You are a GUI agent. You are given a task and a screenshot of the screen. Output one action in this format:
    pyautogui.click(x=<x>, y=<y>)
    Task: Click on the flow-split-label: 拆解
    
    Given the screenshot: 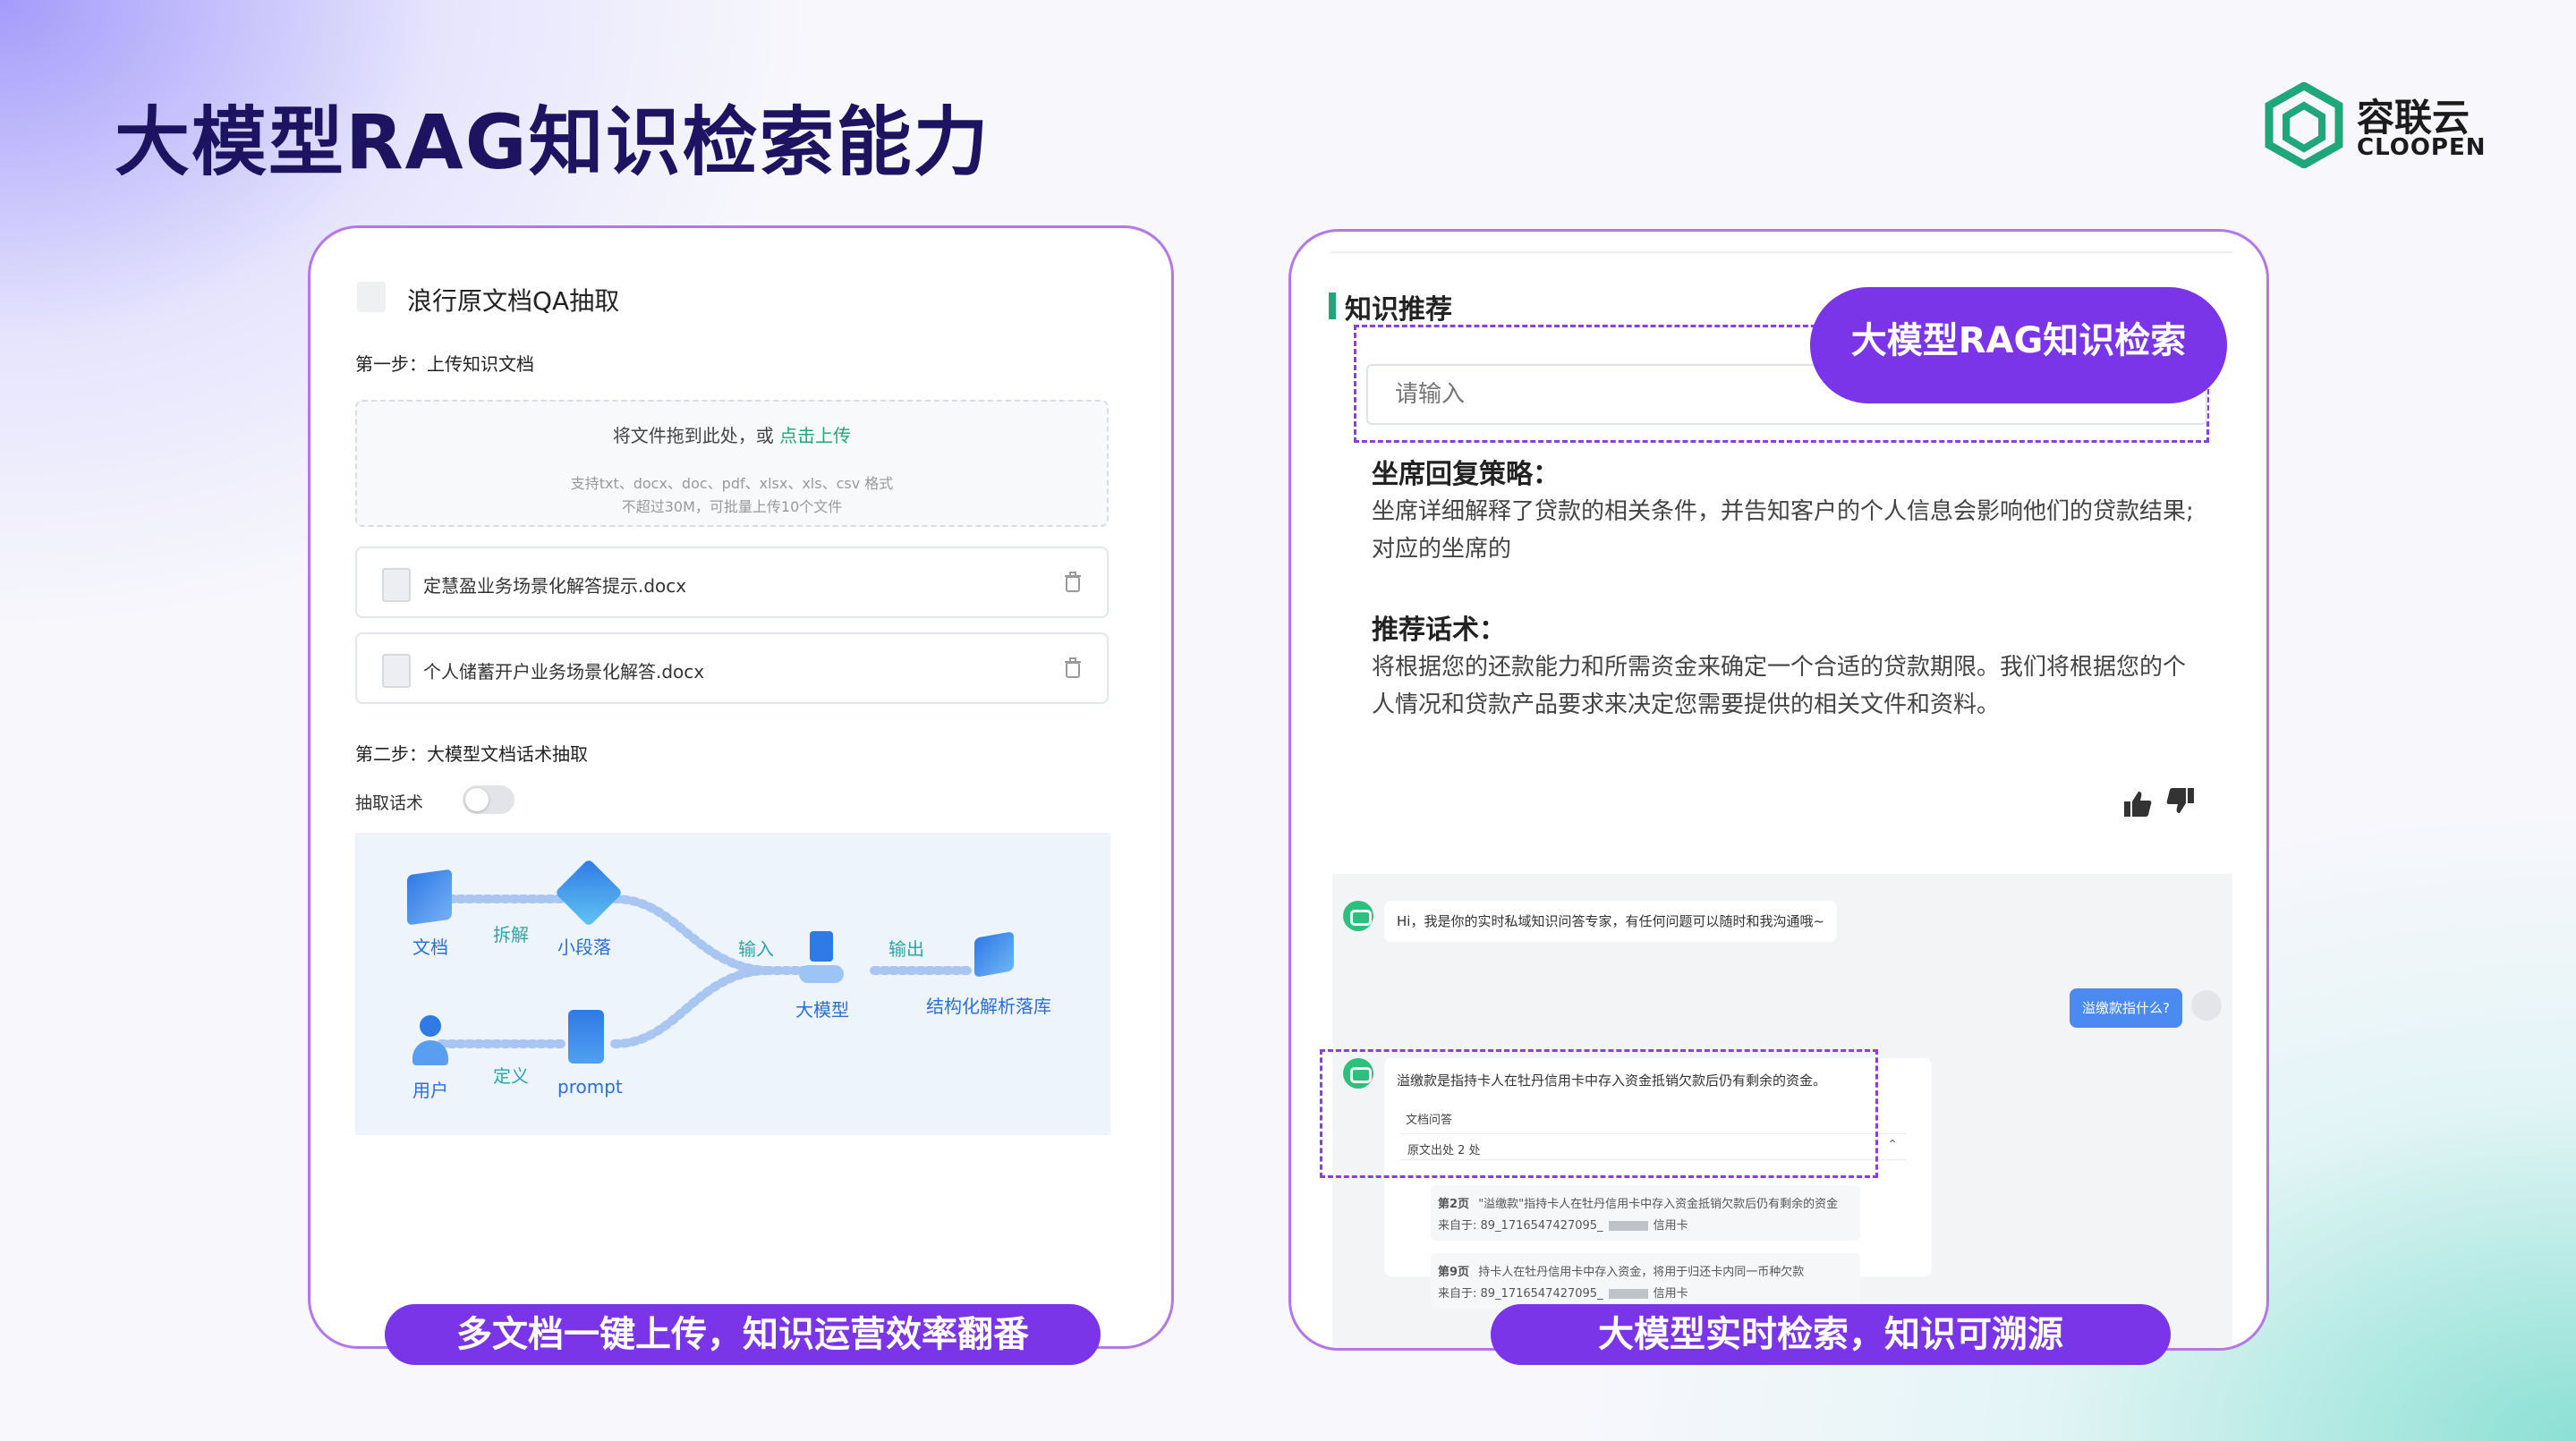 What is the action you would take?
    pyautogui.click(x=511, y=934)
    